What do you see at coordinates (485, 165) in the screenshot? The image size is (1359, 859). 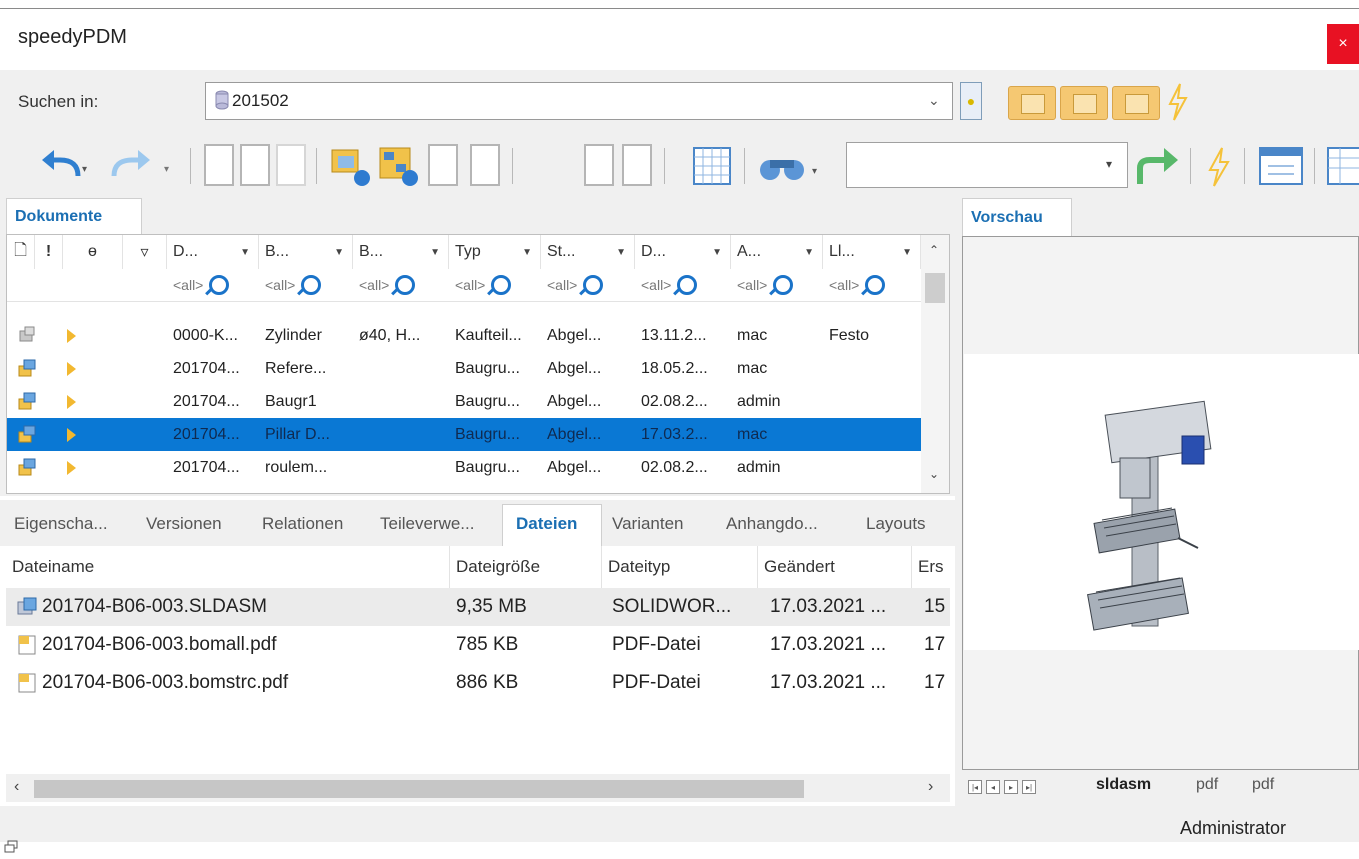 I see `edit-document-icon` at bounding box center [485, 165].